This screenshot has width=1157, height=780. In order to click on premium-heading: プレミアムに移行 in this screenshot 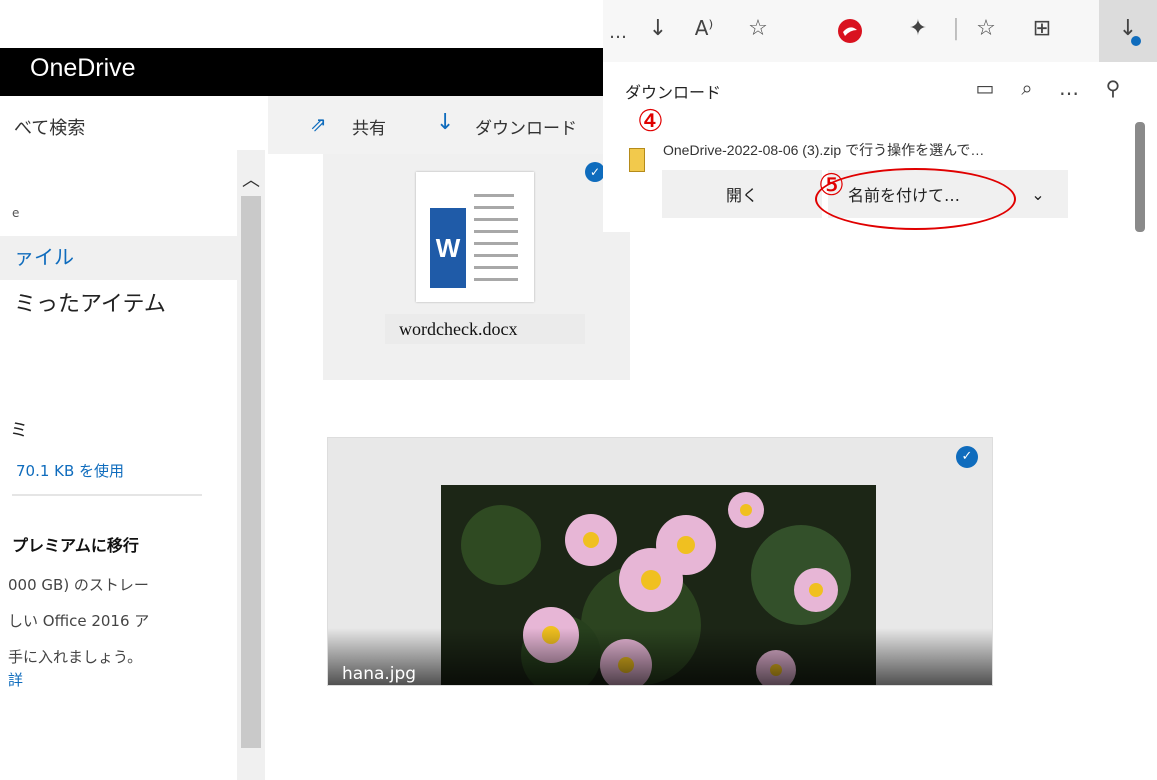, I will do `click(75, 545)`.